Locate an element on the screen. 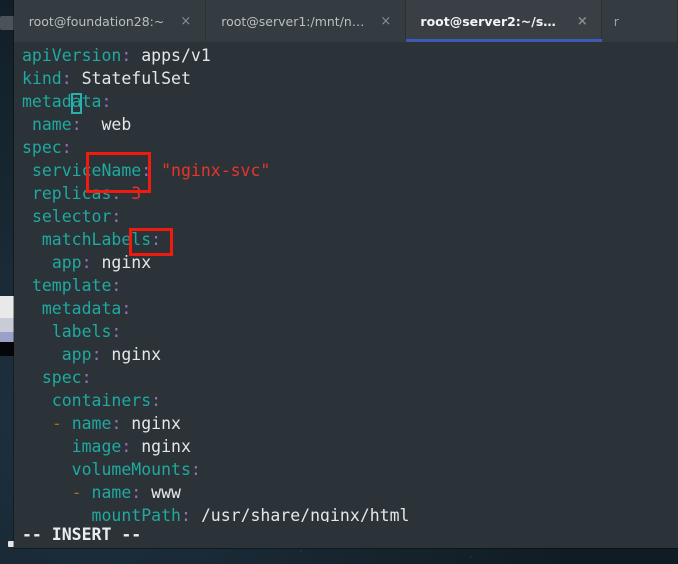  tab-root-server1: root@server1:/mnt/n… × is located at coordinates (306, 21).